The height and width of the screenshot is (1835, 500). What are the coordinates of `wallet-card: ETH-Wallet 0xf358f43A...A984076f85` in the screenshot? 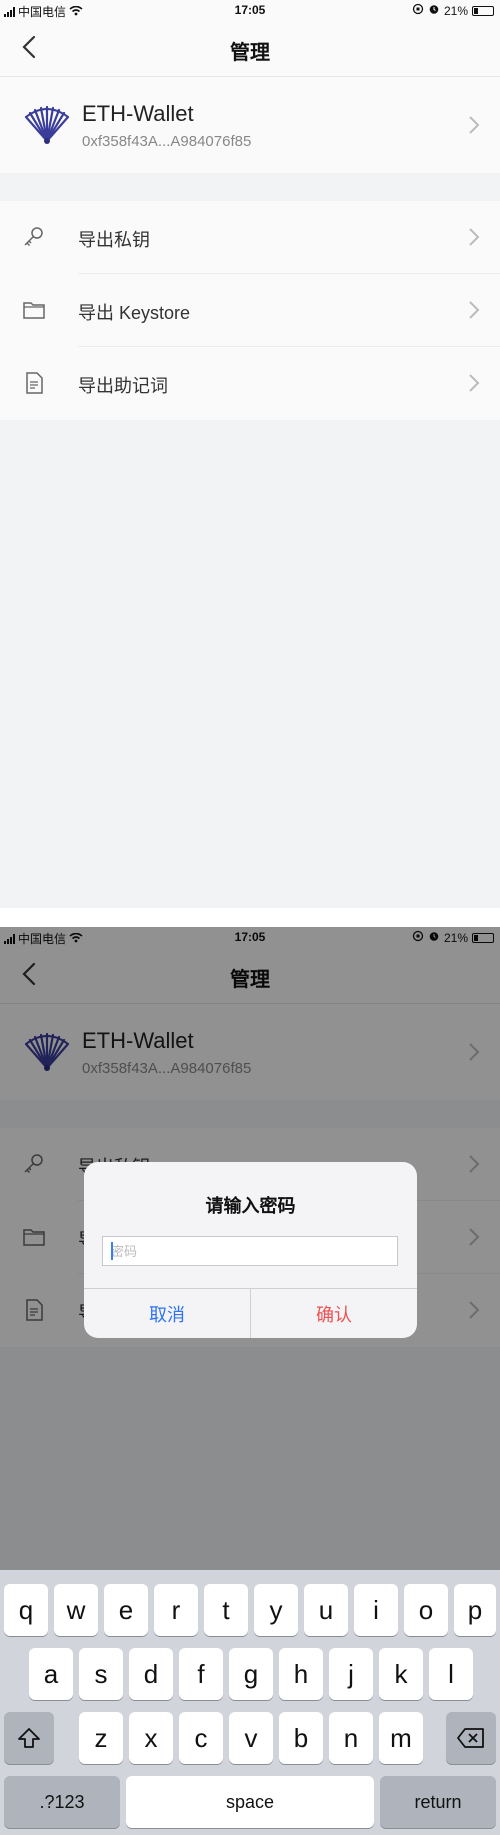 It's located at (250, 125).